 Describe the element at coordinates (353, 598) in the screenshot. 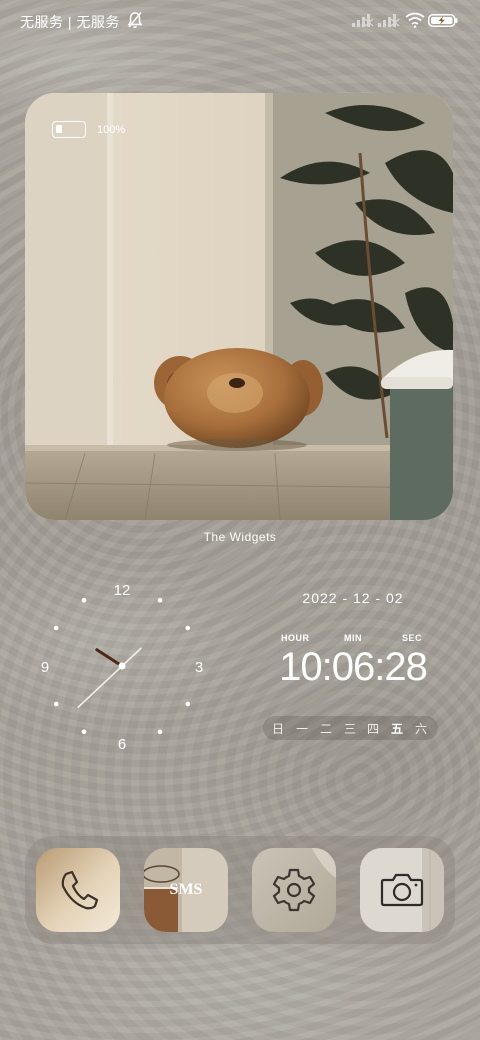

I see `date-text: 2022 - 12 - 02` at that location.